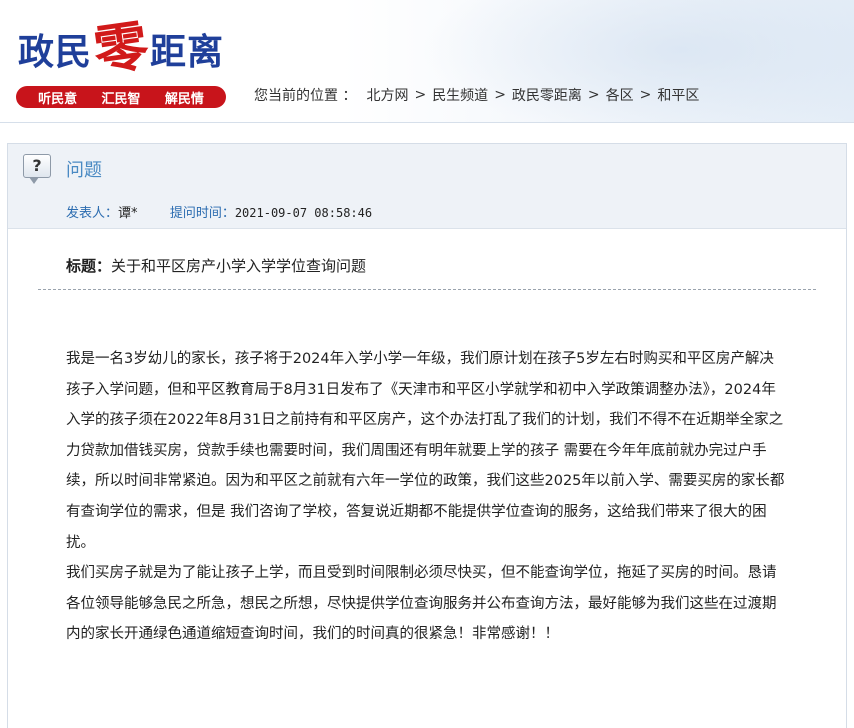  Describe the element at coordinates (58, 99) in the screenshot. I see `slogan-item: 听民意` at that location.